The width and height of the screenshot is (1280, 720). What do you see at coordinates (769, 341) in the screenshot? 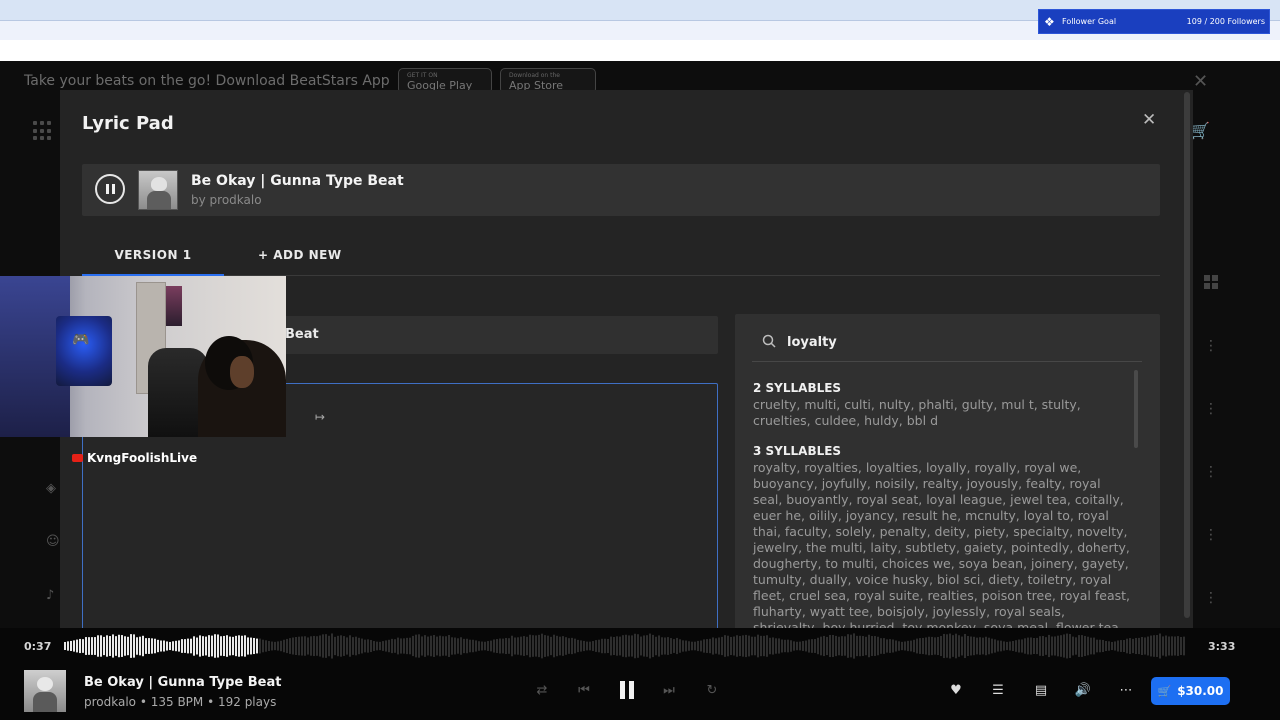
I see `search-icon` at bounding box center [769, 341].